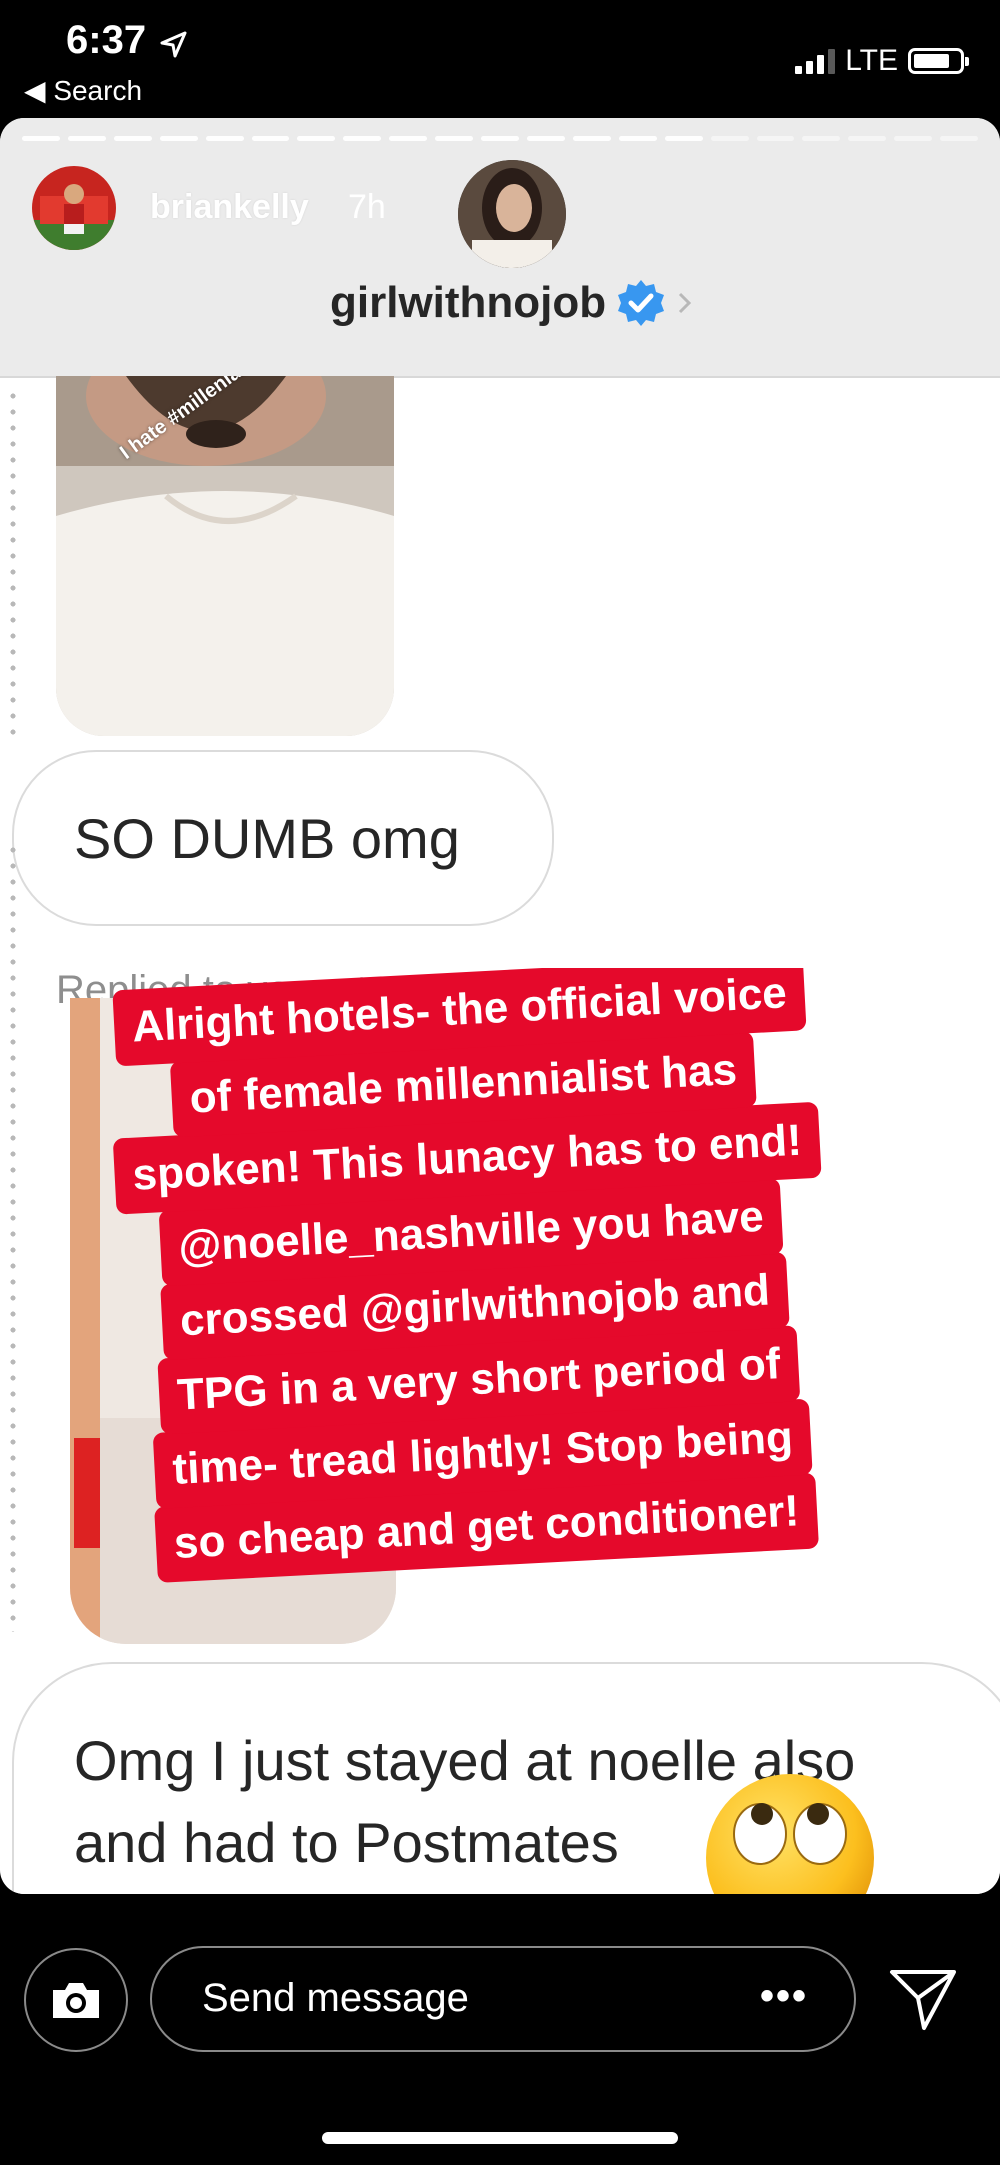 The image size is (1000, 2165). Describe the element at coordinates (173, 44) in the screenshot. I see `location-arrow-icon` at that location.